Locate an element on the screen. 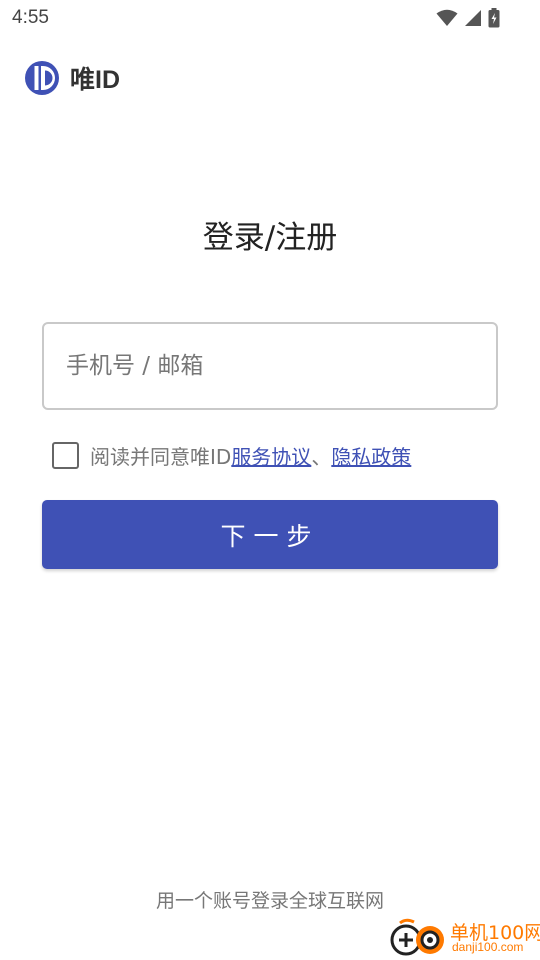  signal-icon is located at coordinates (473, 18).